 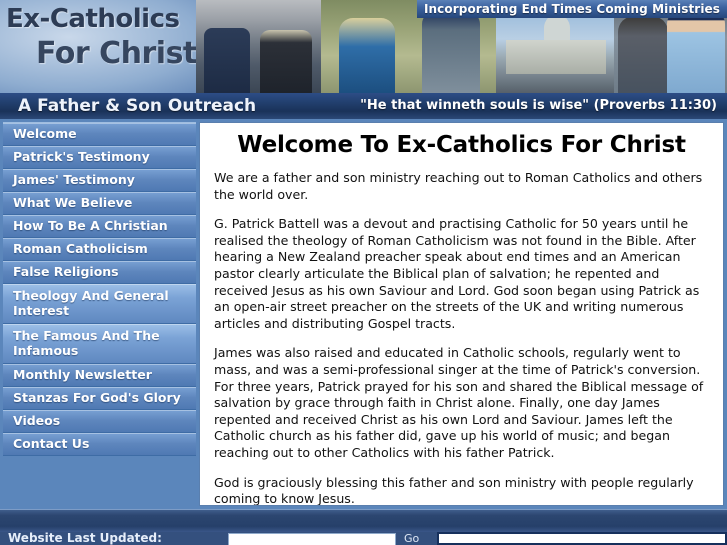 What do you see at coordinates (411, 538) in the screenshot?
I see `search-go-button: Go` at bounding box center [411, 538].